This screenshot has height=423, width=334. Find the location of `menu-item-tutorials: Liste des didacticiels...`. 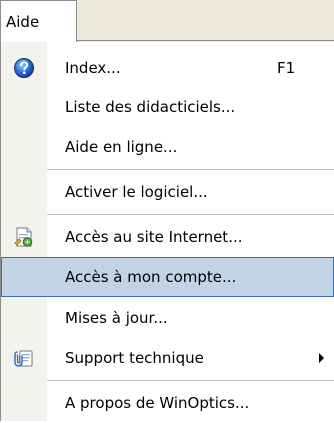

menu-item-tutorials: Liste des didacticiels... is located at coordinates (167, 107).